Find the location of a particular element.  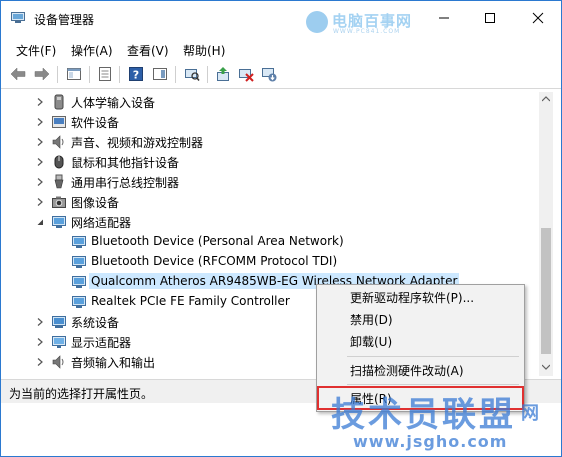

ctx-scan-hardware: 扫描检测硬件改动(A) is located at coordinates (420, 370).